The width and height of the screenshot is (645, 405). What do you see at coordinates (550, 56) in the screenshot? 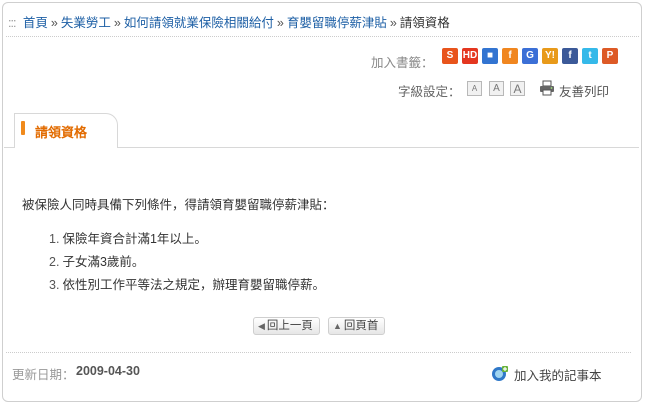
I see `yahoo-bookmark-icon: Y!` at bounding box center [550, 56].